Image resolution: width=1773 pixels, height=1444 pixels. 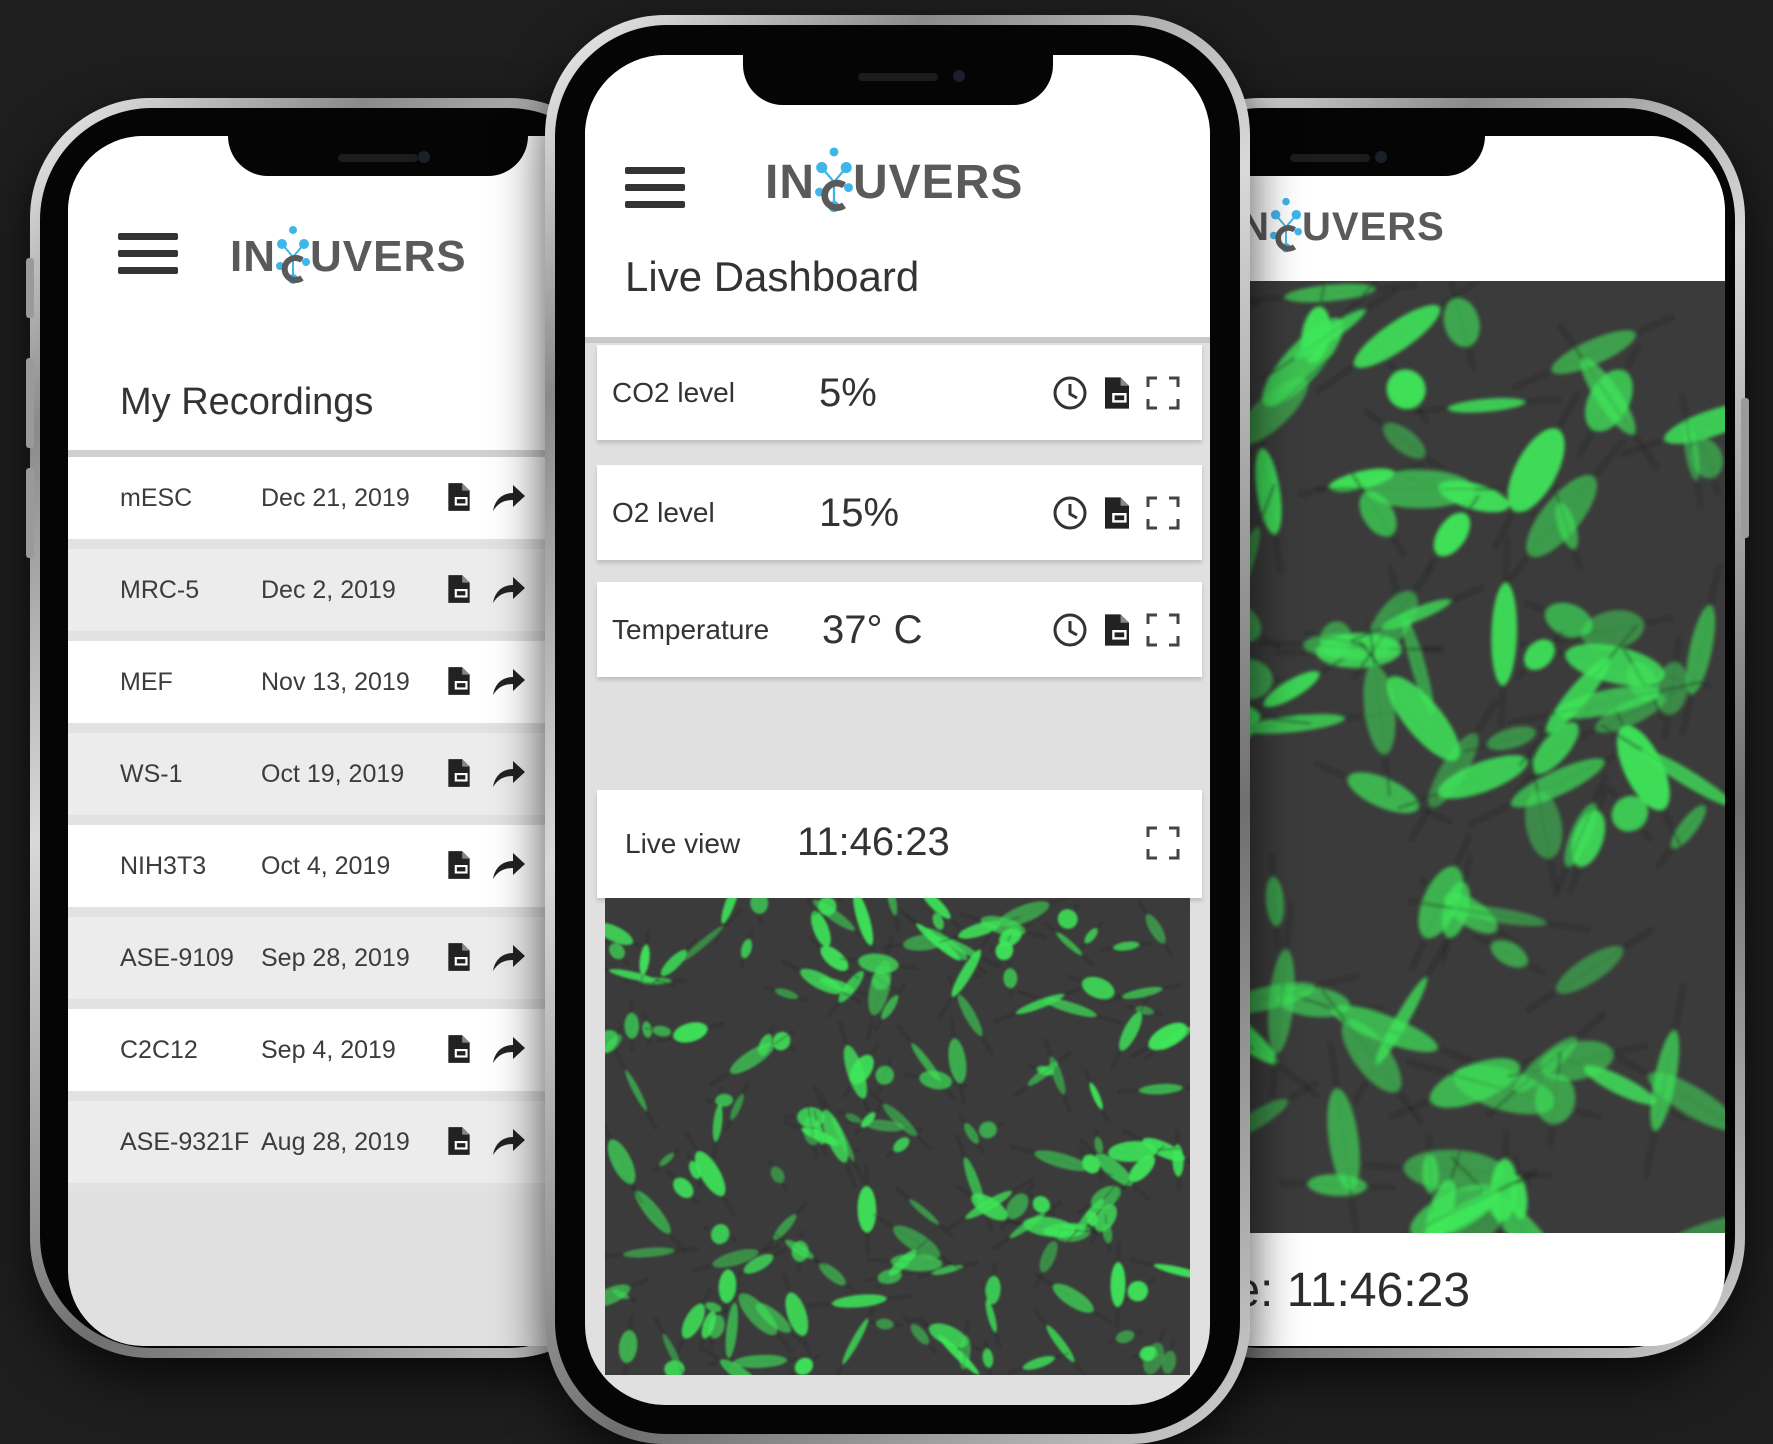 I want to click on metric-card: O2 level 15%, so click(x=899, y=512).